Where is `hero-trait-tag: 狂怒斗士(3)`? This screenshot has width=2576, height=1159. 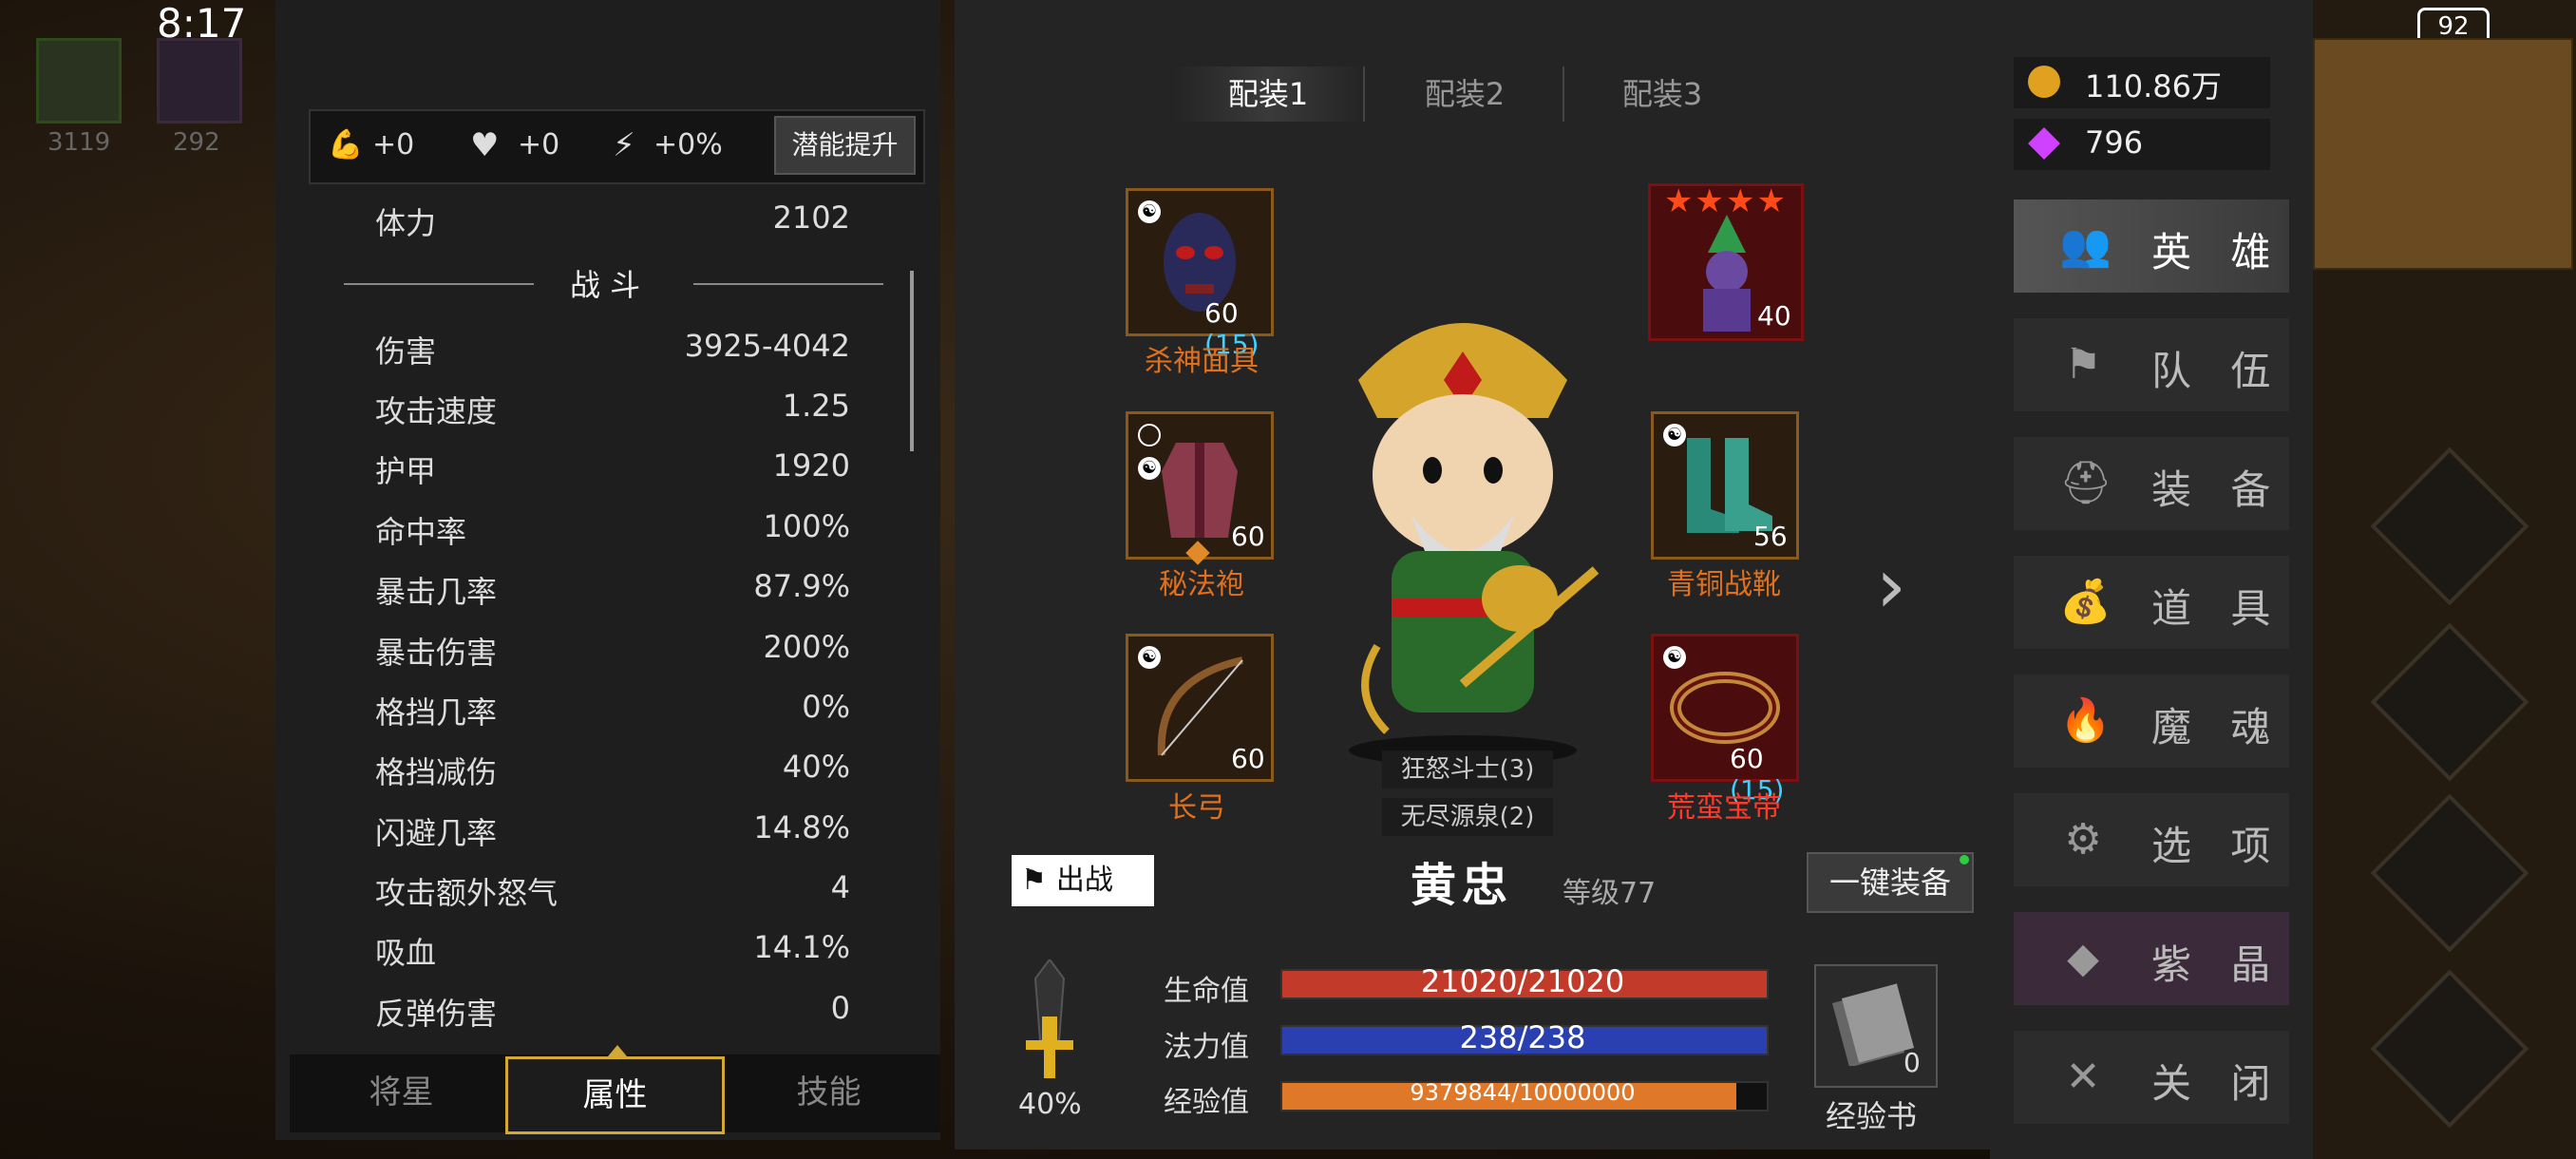 hero-trait-tag: 狂怒斗士(3) is located at coordinates (1467, 769).